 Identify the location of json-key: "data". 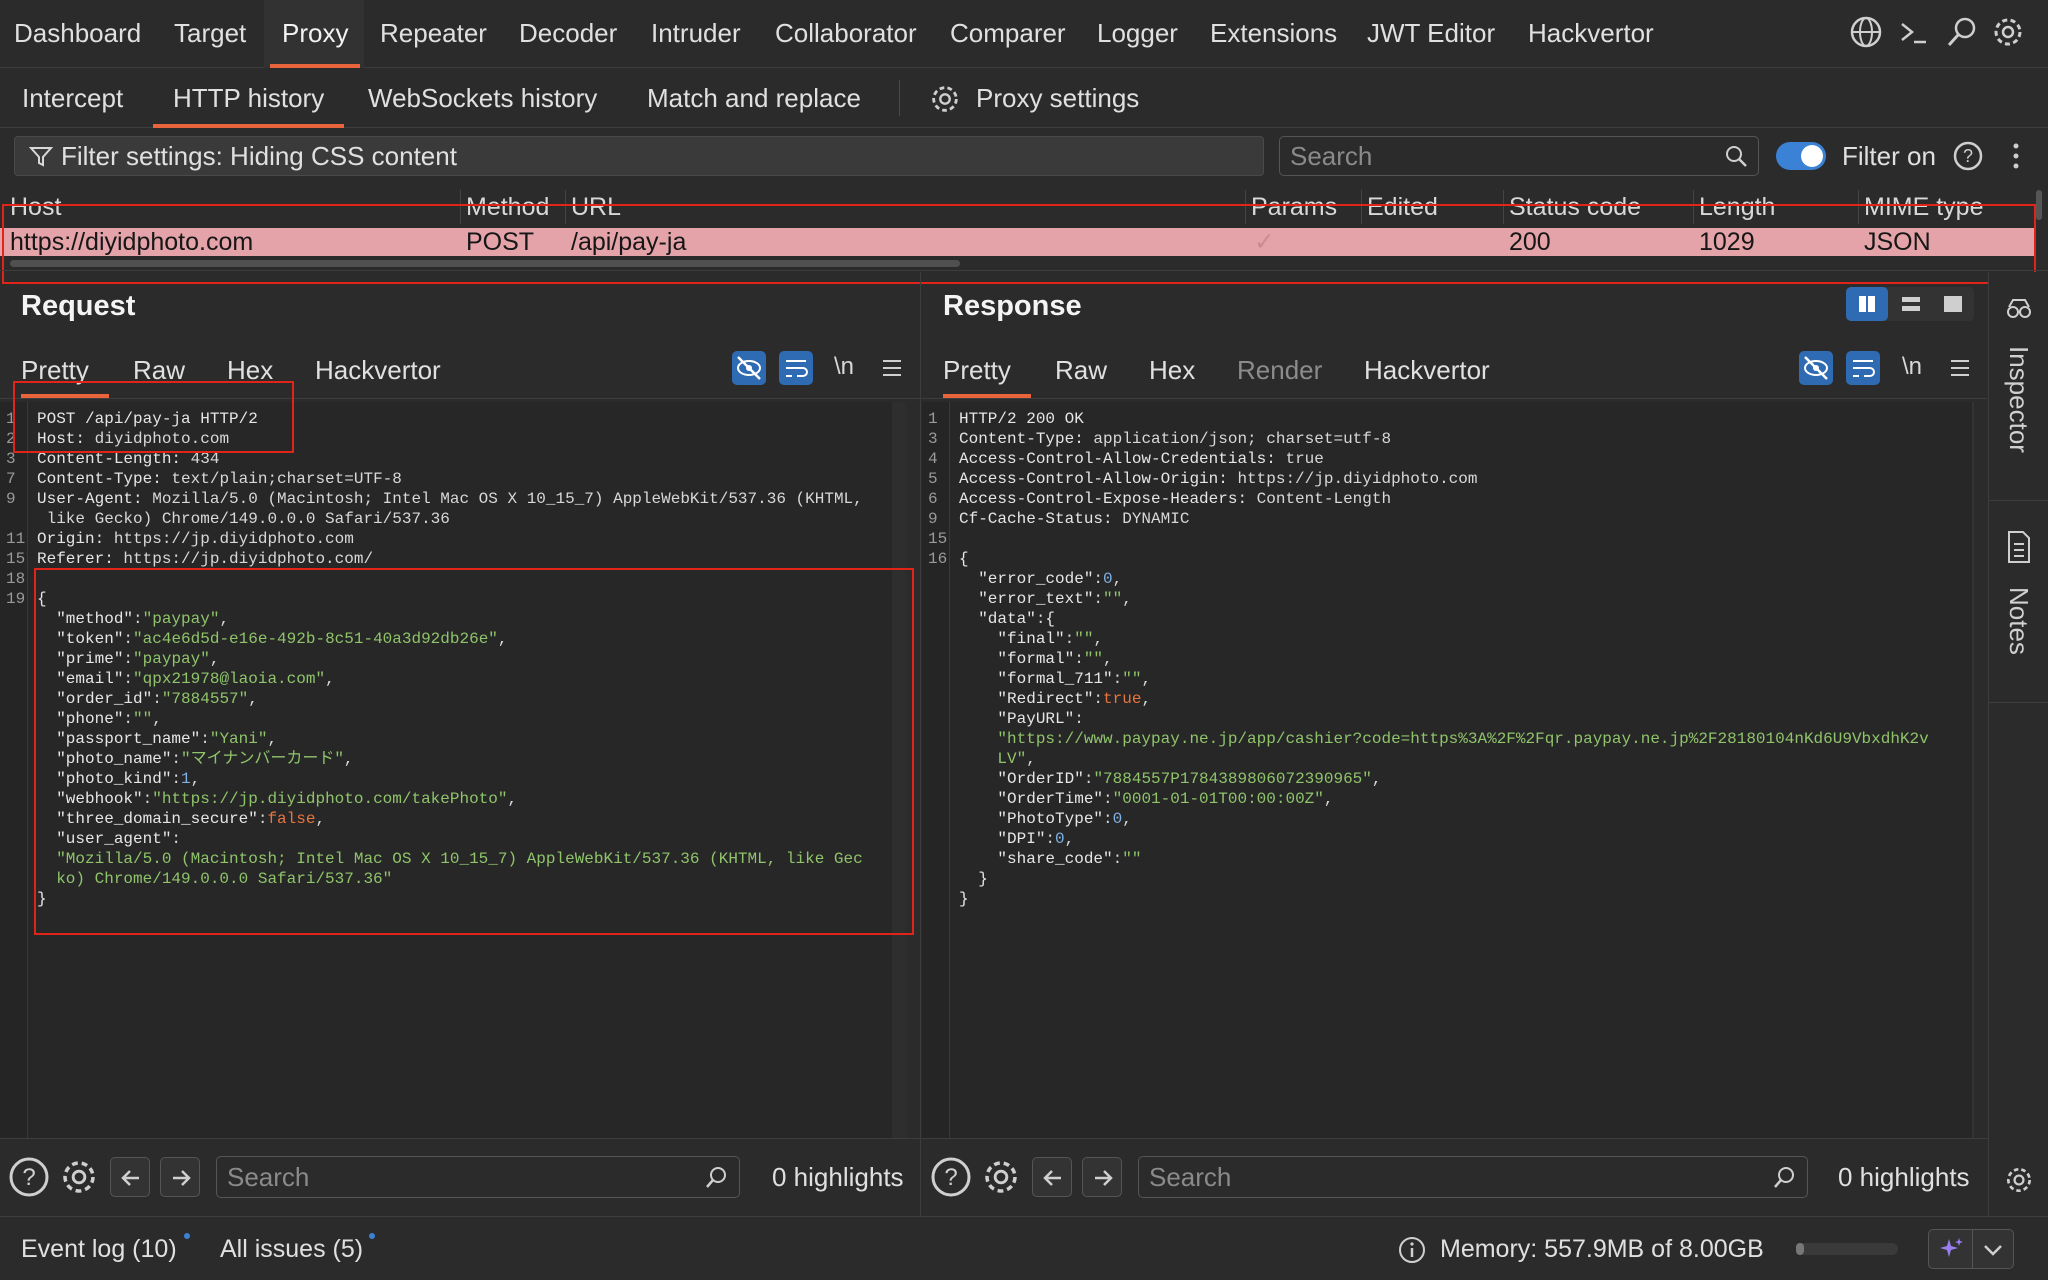
(1007, 619).